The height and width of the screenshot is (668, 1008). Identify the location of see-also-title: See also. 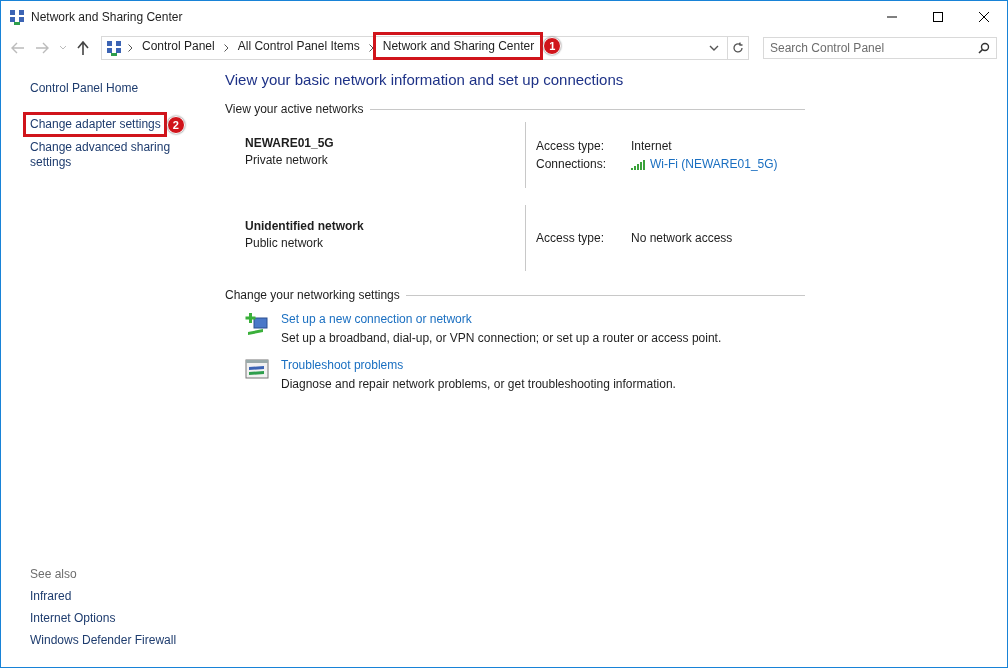
(54, 574).